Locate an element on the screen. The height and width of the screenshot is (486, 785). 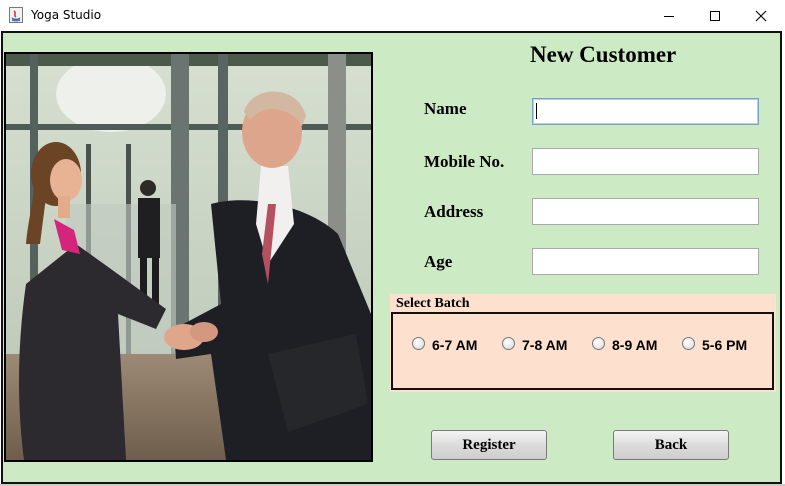
text-caret is located at coordinates (536, 111).